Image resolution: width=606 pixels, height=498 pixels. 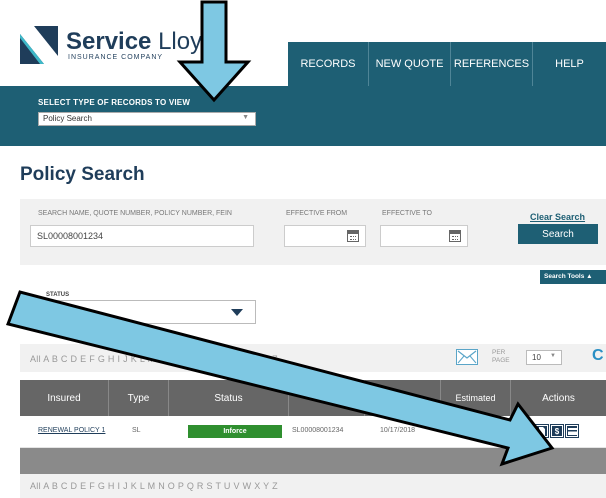 What do you see at coordinates (598, 356) in the screenshot?
I see `refresh-icon: C` at bounding box center [598, 356].